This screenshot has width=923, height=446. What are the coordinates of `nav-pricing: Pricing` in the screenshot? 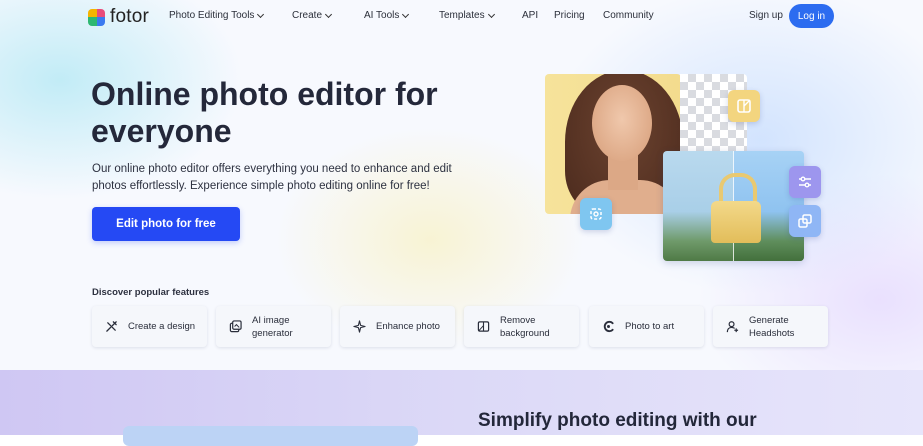 It's located at (569, 15).